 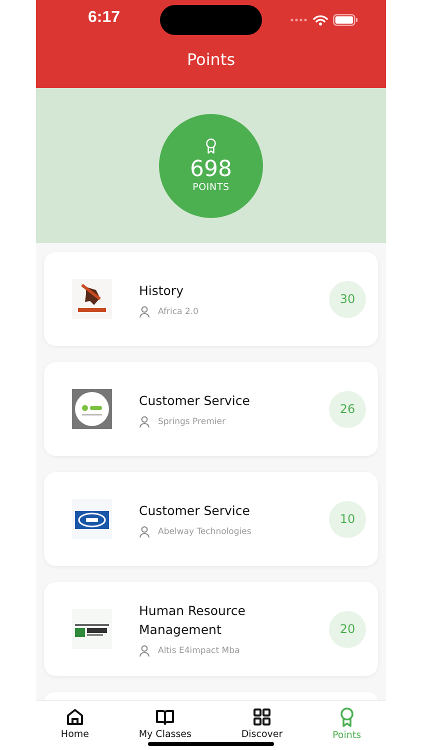 What do you see at coordinates (211, 187) in the screenshot?
I see `points-label: POINTS` at bounding box center [211, 187].